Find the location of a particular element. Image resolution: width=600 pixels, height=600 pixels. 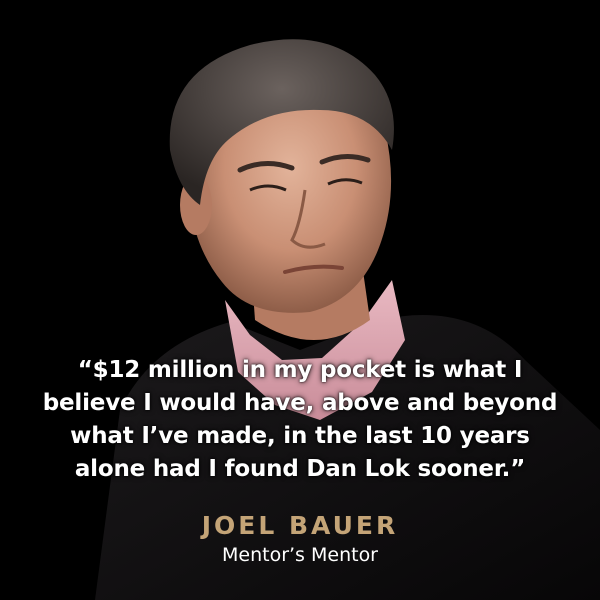

quote-line: what I’ve made, in the last 10 years is located at coordinates (300, 436).